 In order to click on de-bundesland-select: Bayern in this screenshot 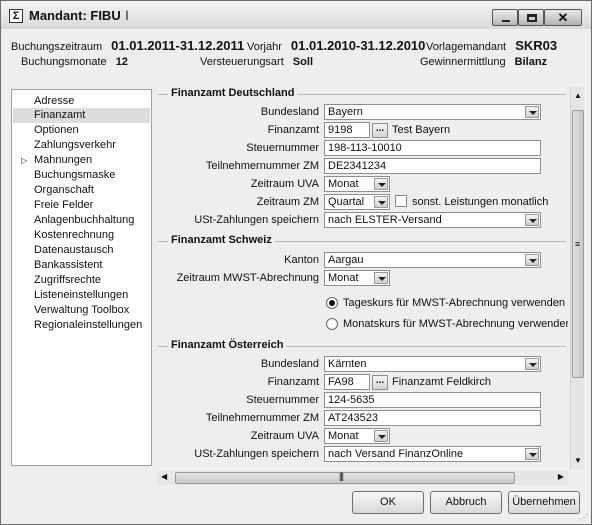, I will do `click(432, 112)`.